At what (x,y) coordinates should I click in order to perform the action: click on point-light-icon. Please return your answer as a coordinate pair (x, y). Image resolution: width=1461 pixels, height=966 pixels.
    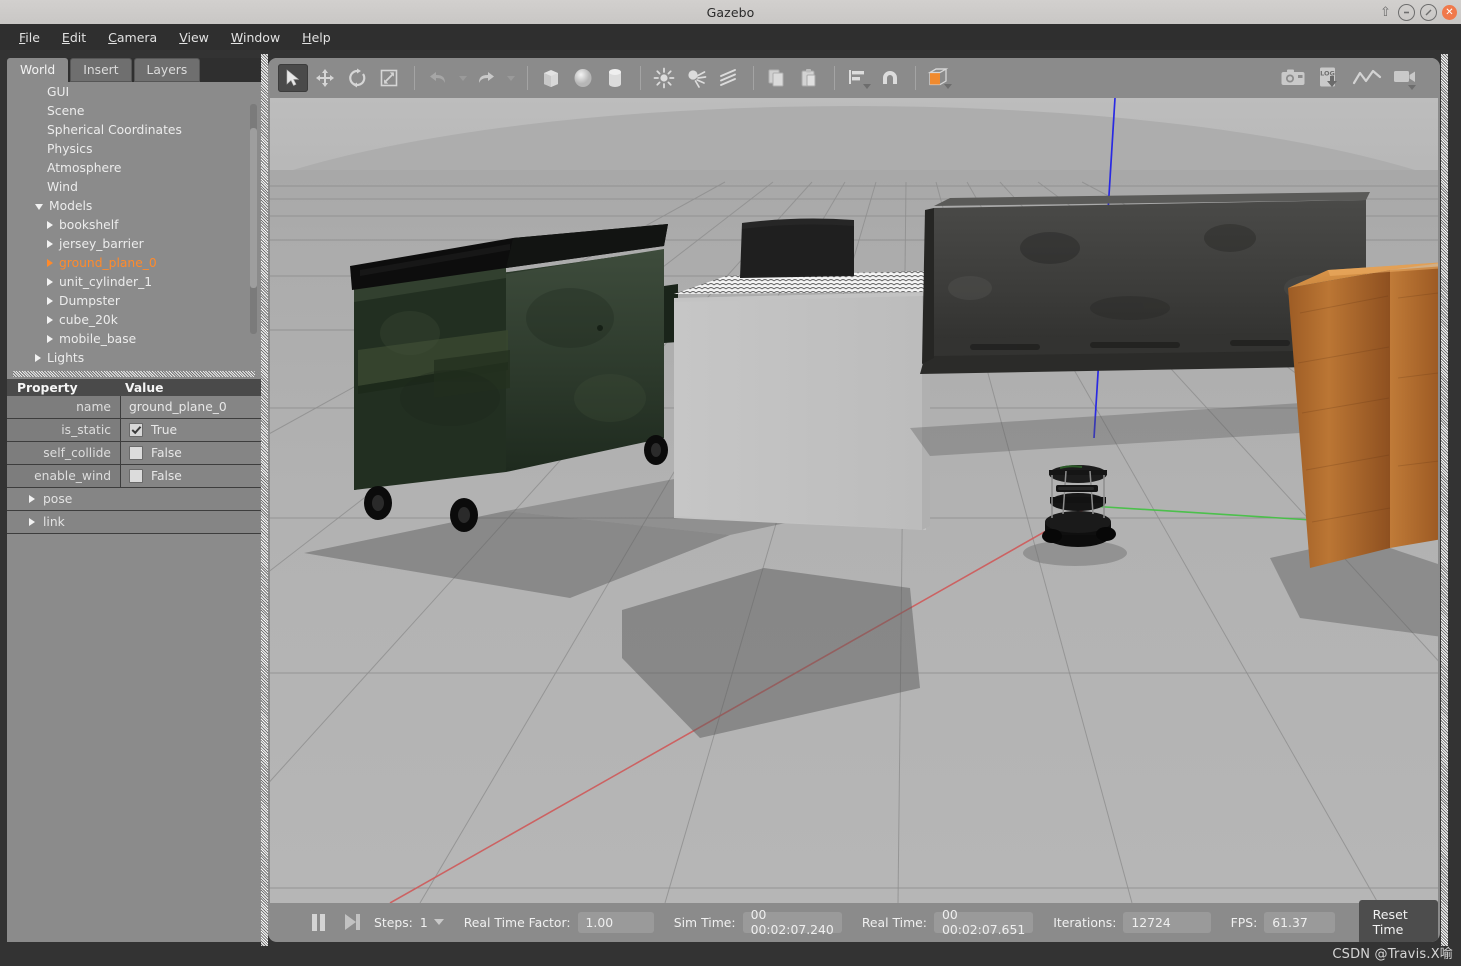
    Looking at the image, I should click on (664, 78).